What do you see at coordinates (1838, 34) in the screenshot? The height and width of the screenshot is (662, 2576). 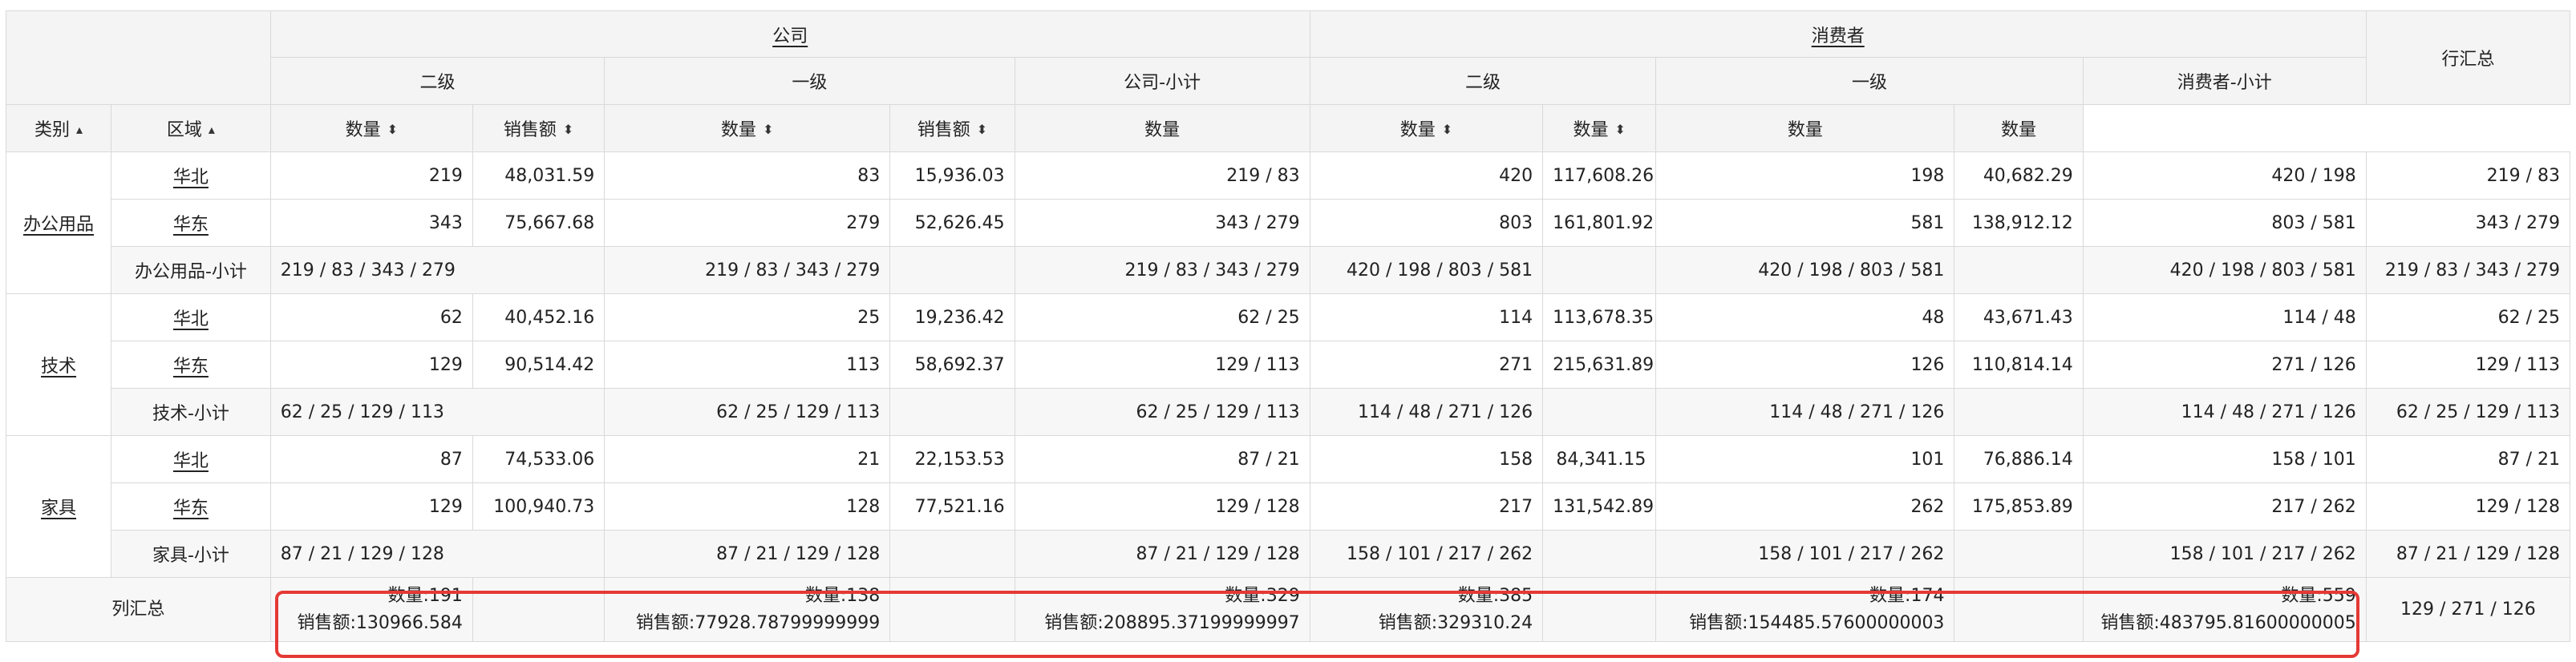 I see `col-header-consumer: 消费者` at bounding box center [1838, 34].